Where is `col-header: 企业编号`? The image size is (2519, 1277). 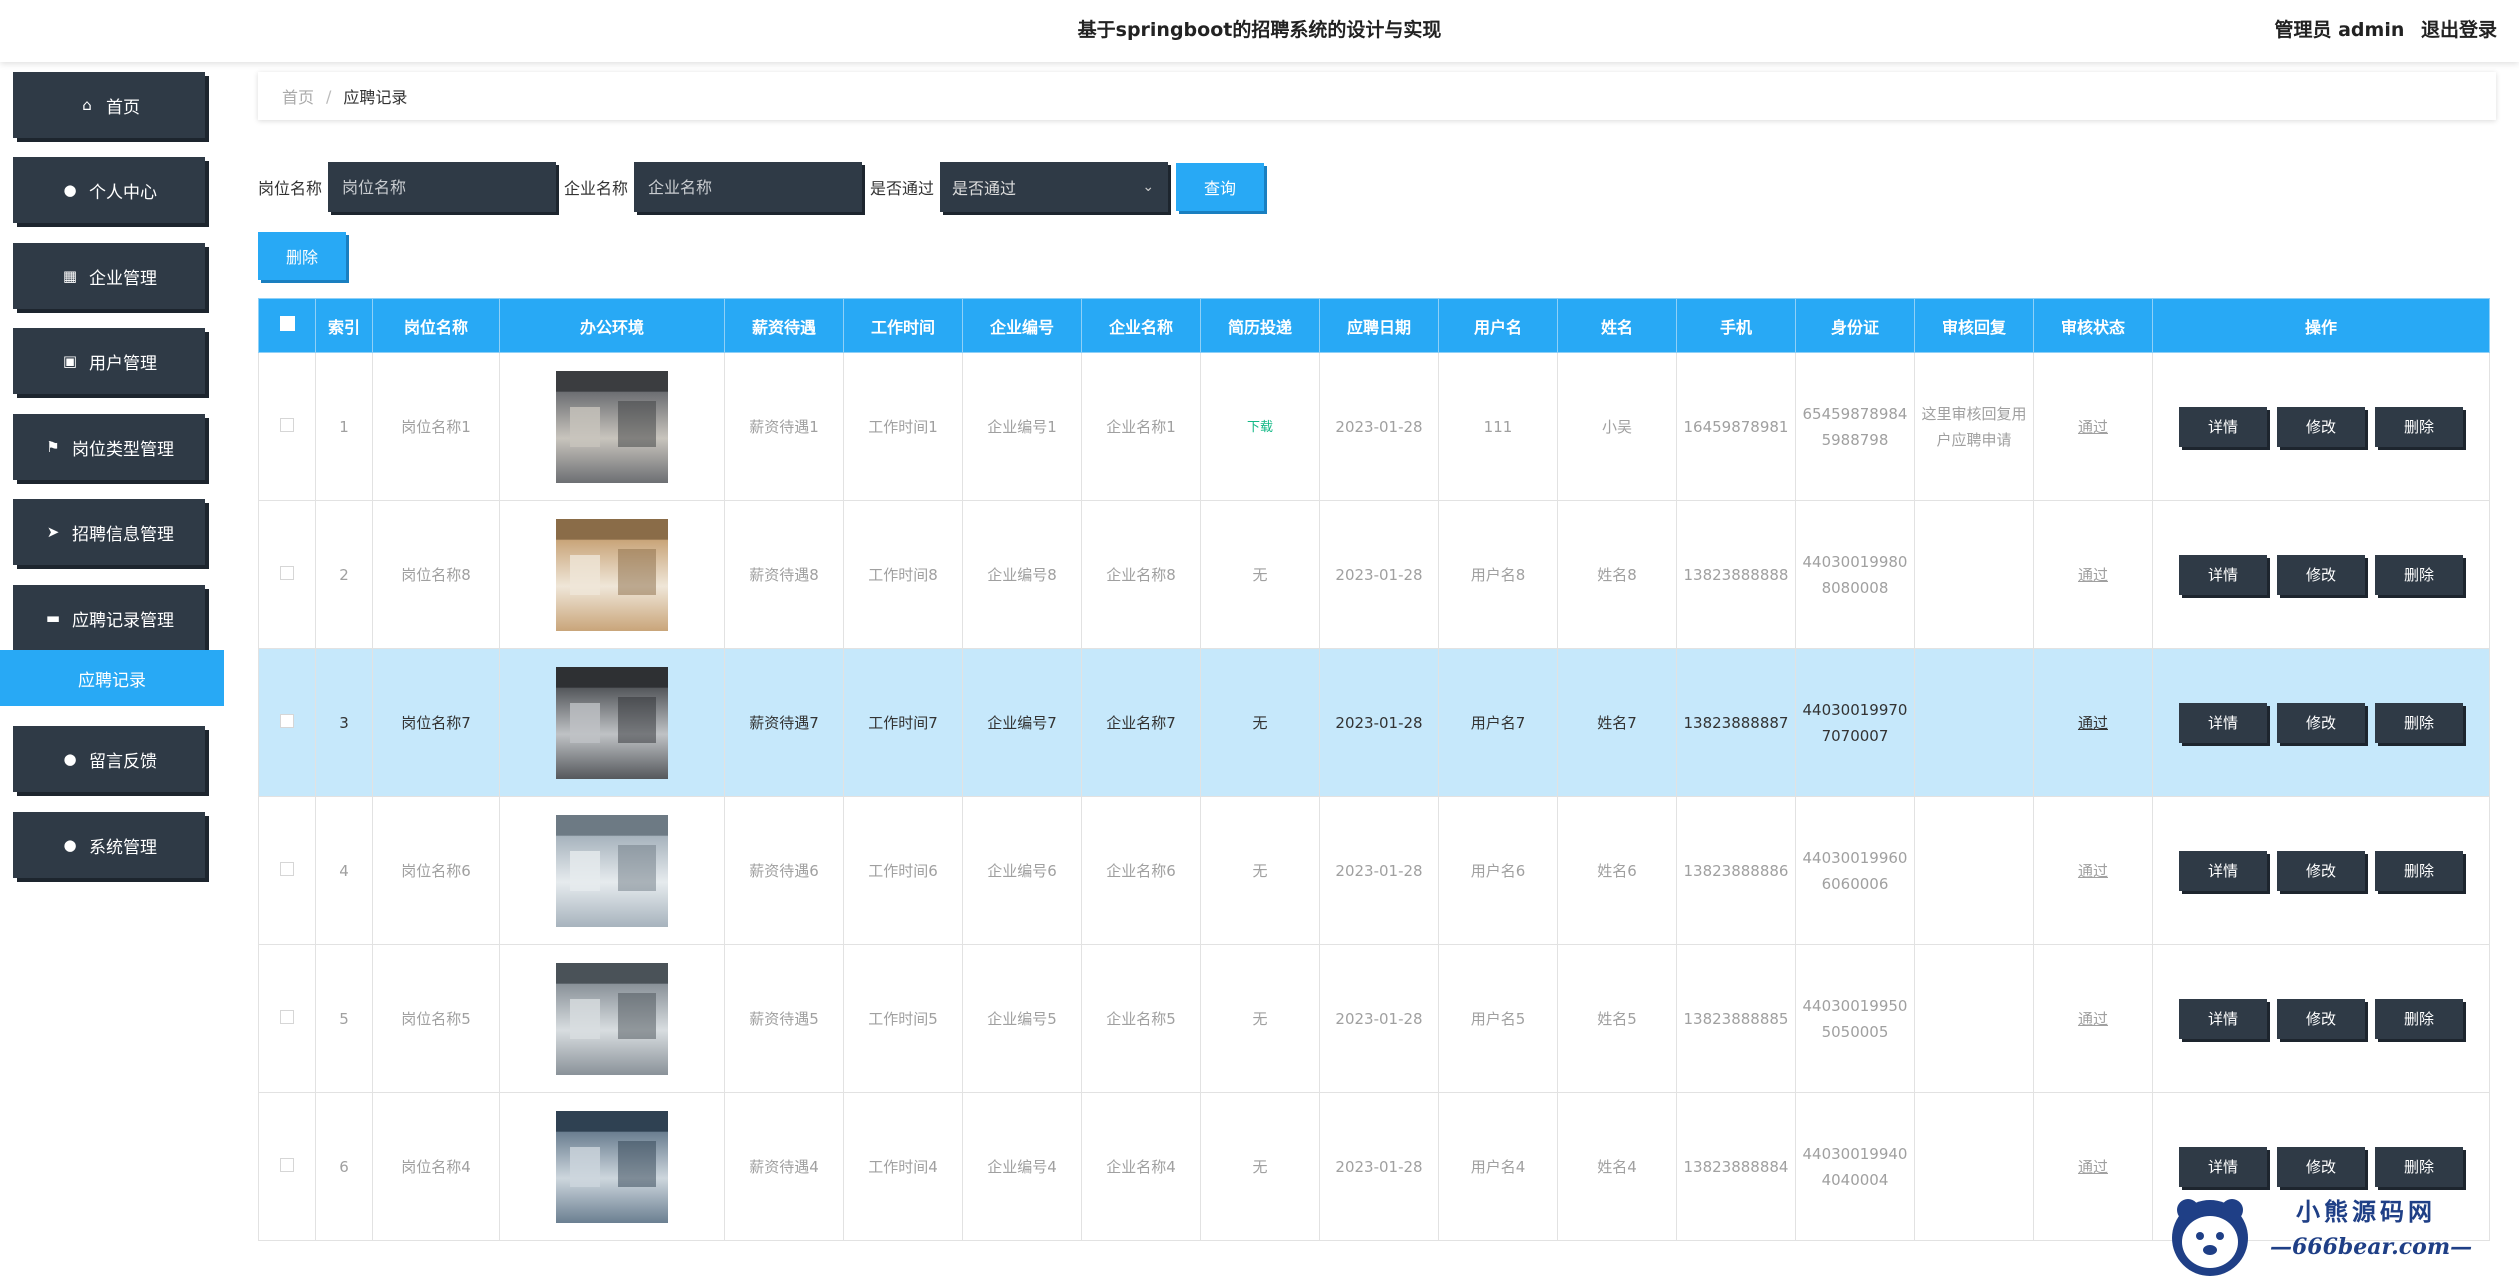 col-header: 企业编号 is located at coordinates (1022, 325).